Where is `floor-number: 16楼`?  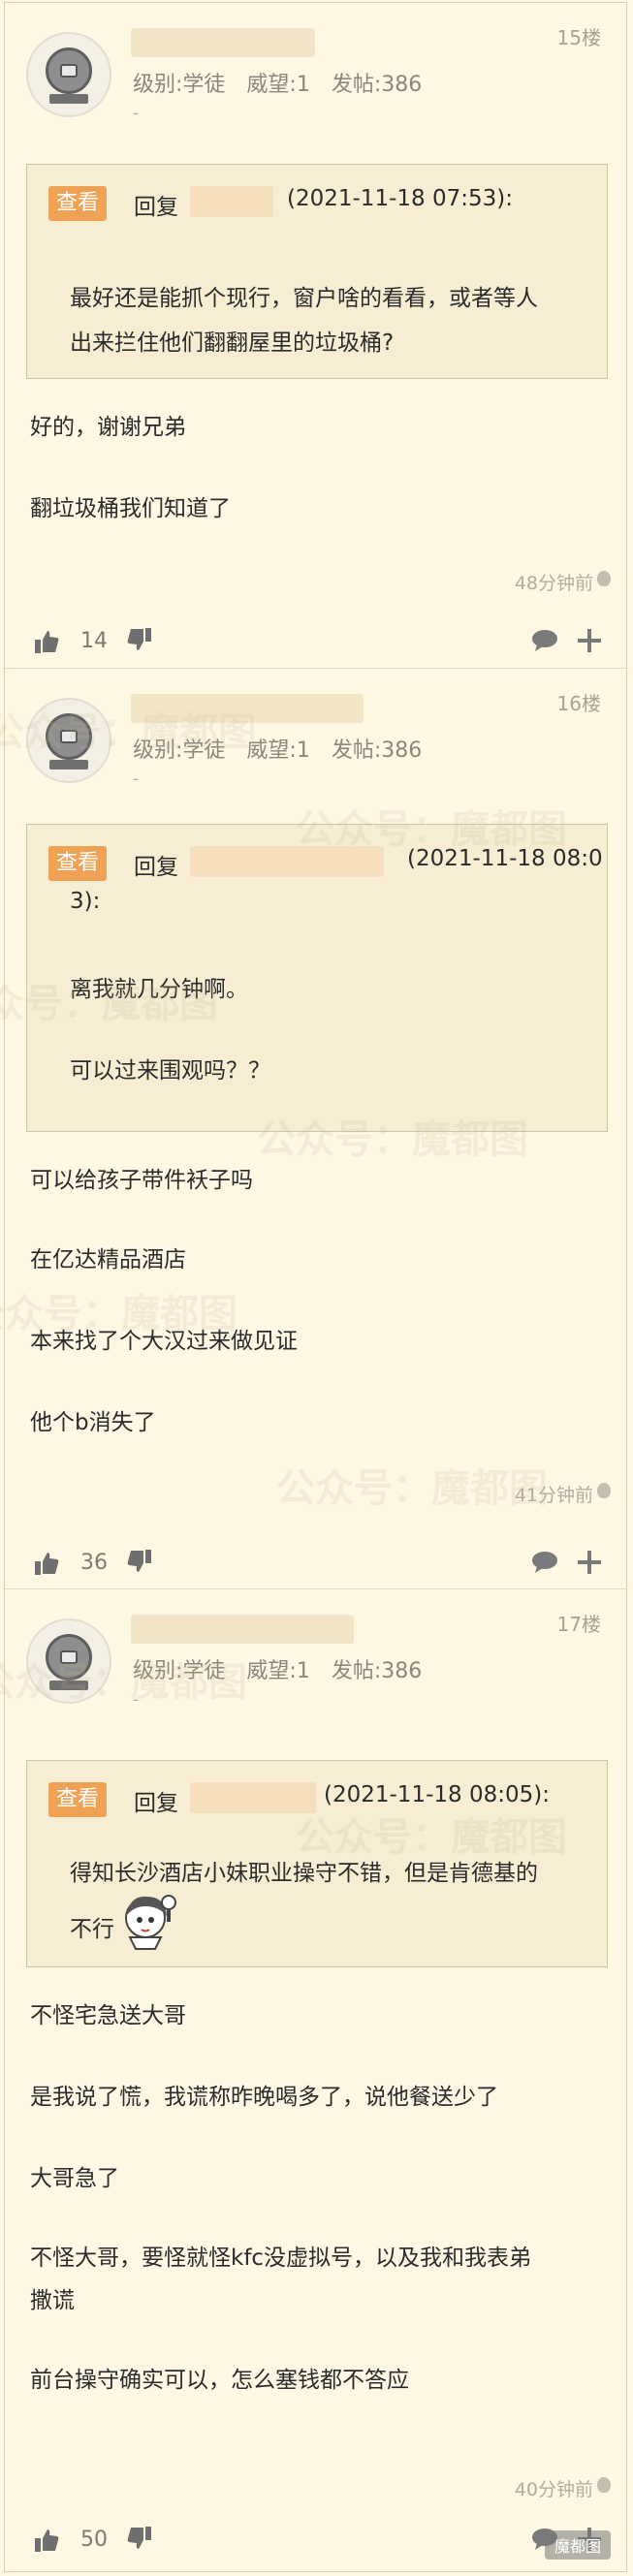 floor-number: 16楼 is located at coordinates (578, 703).